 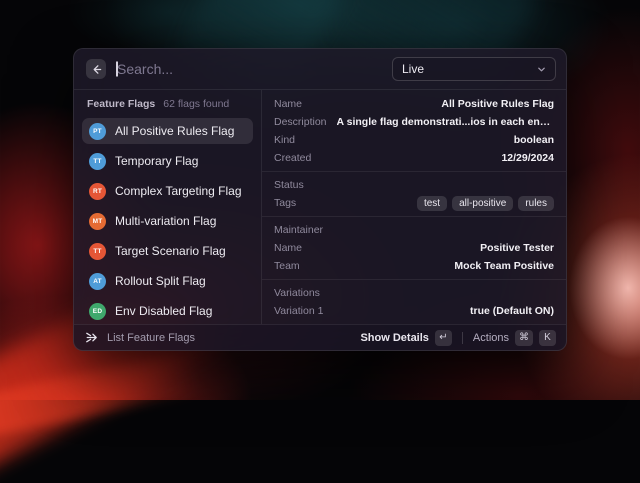 What do you see at coordinates (414, 203) in the screenshot?
I see `detail-row-tags: Tags test all-positive rules` at bounding box center [414, 203].